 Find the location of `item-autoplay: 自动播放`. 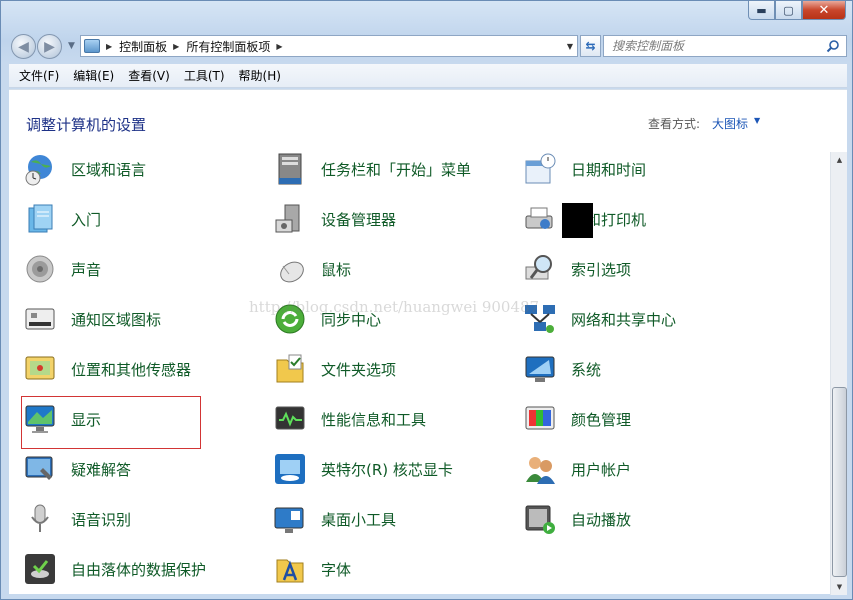

item-autoplay: 自动播放 is located at coordinates (638, 519).